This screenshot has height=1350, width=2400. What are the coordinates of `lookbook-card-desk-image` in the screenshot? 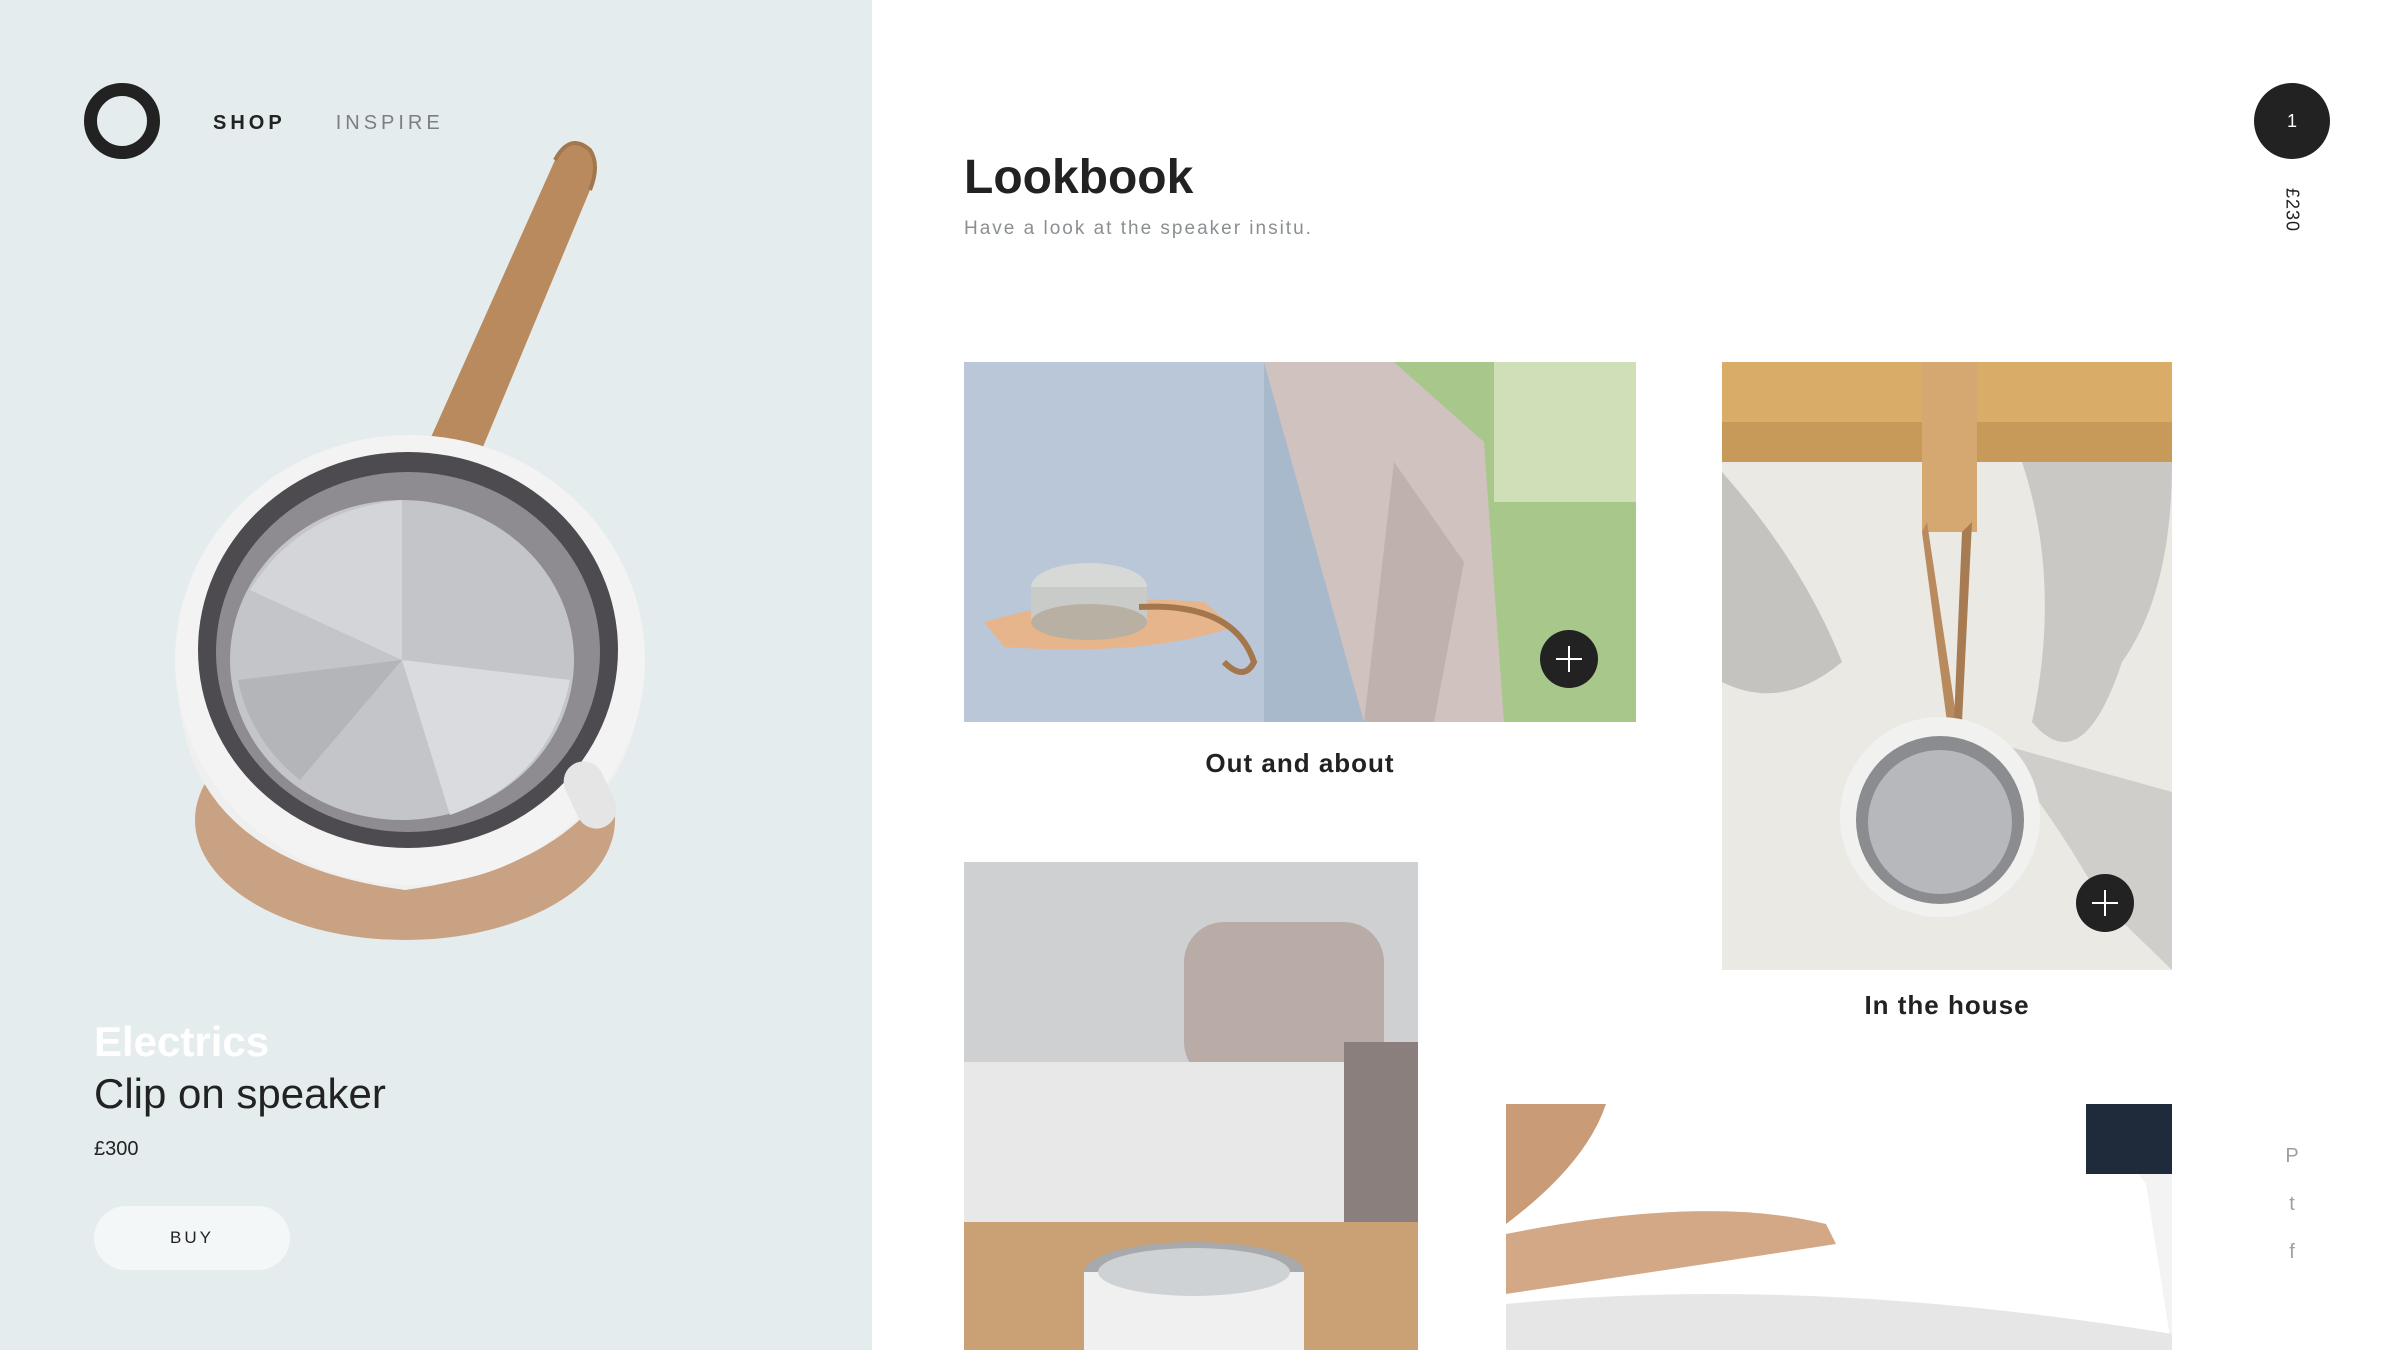 It's located at (1191, 1106).